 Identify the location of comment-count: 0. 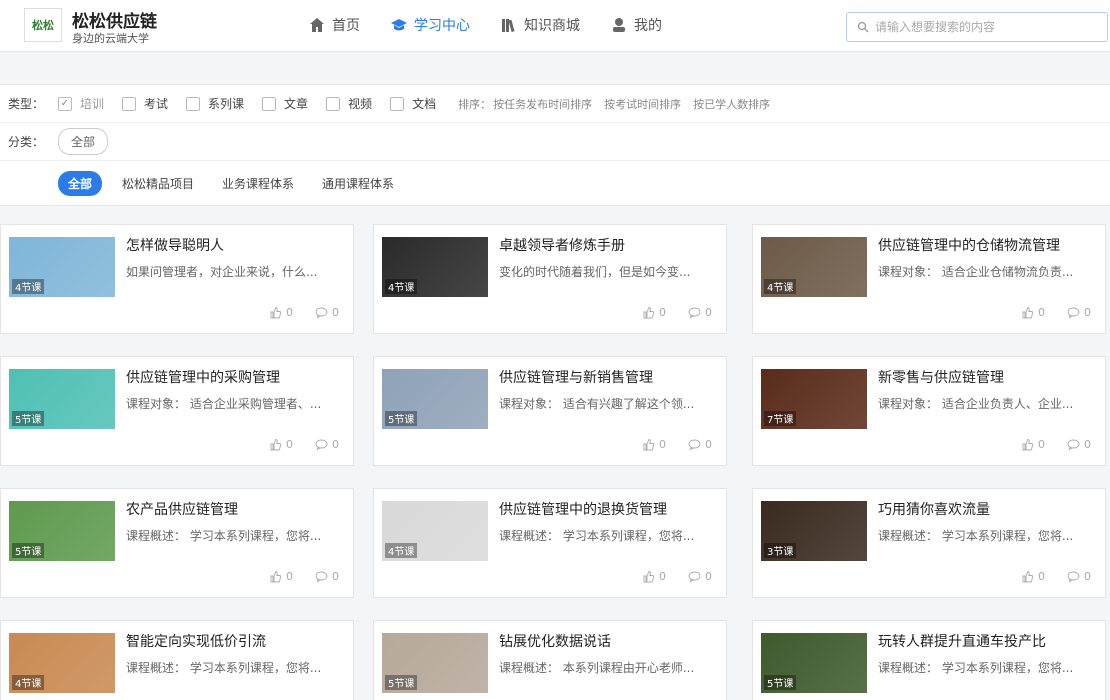
(335, 444).